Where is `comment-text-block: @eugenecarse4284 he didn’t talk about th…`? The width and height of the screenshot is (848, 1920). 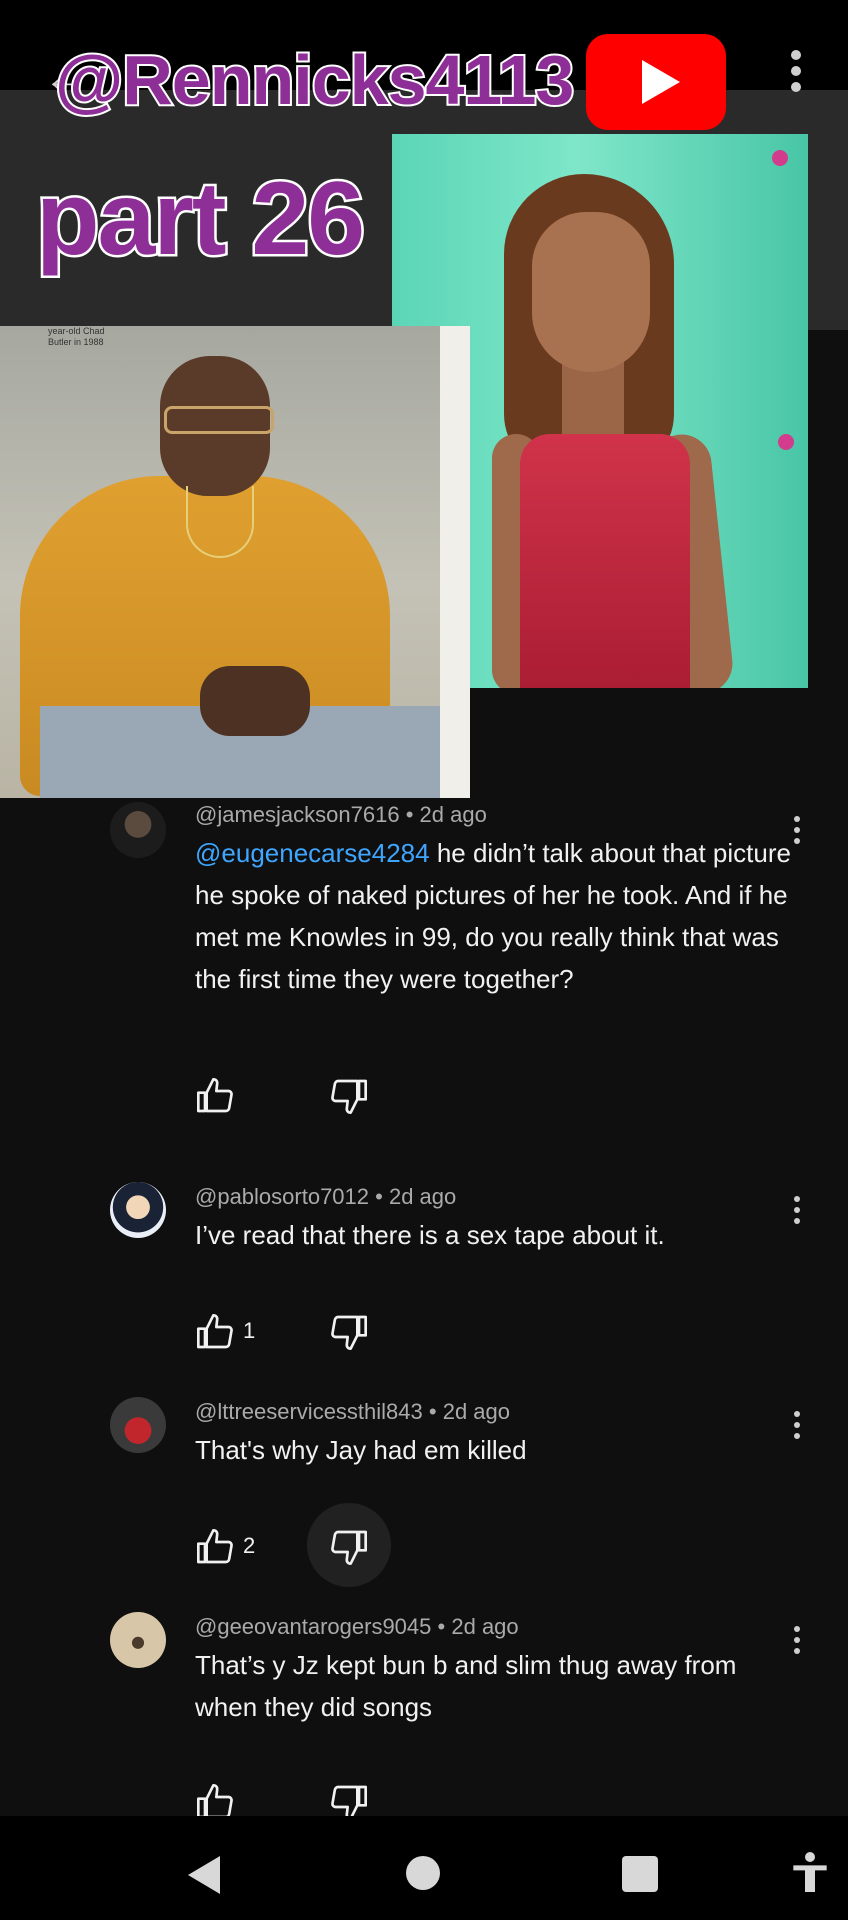
comment-text-block: @eugenecarse4284 he didn’t talk about th… is located at coordinates (495, 916).